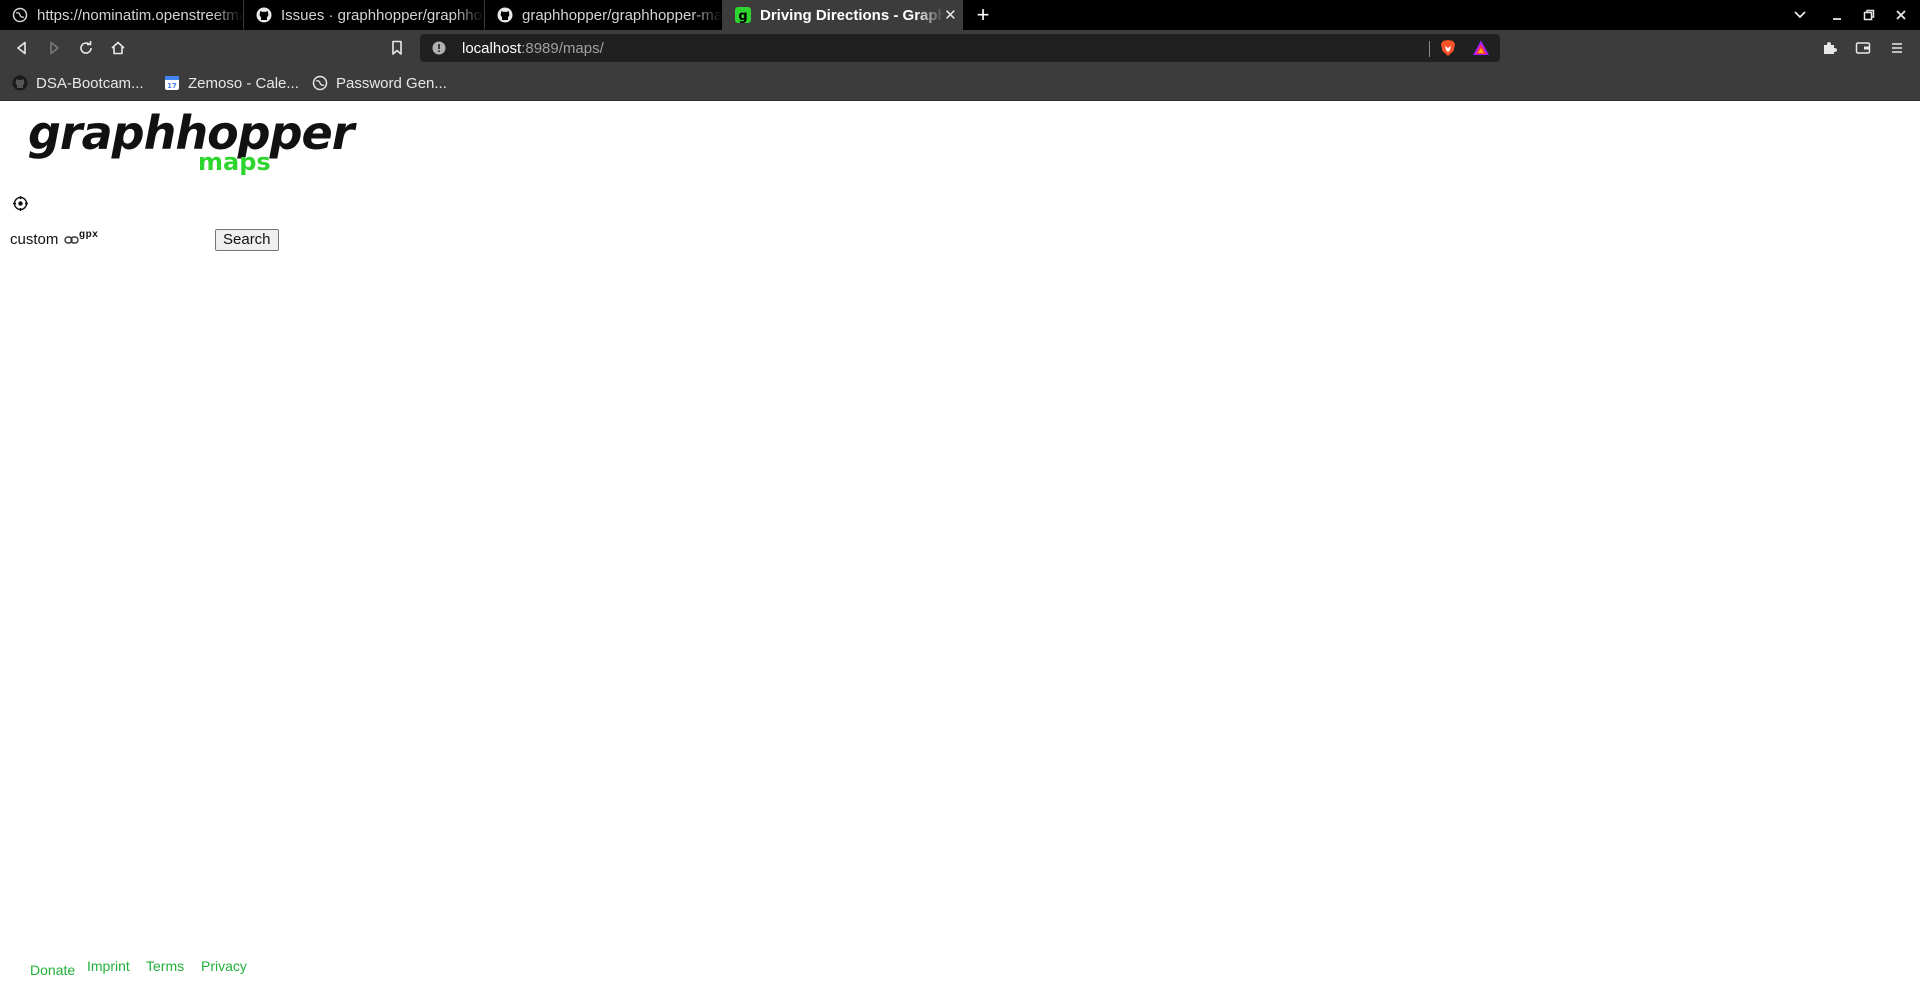 This screenshot has width=1920, height=985. I want to click on footer-donate-link: Donate, so click(52, 970).